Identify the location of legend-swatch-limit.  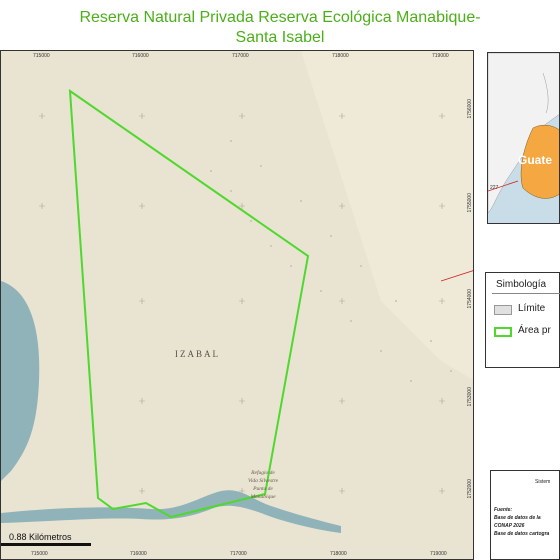
(503, 310).